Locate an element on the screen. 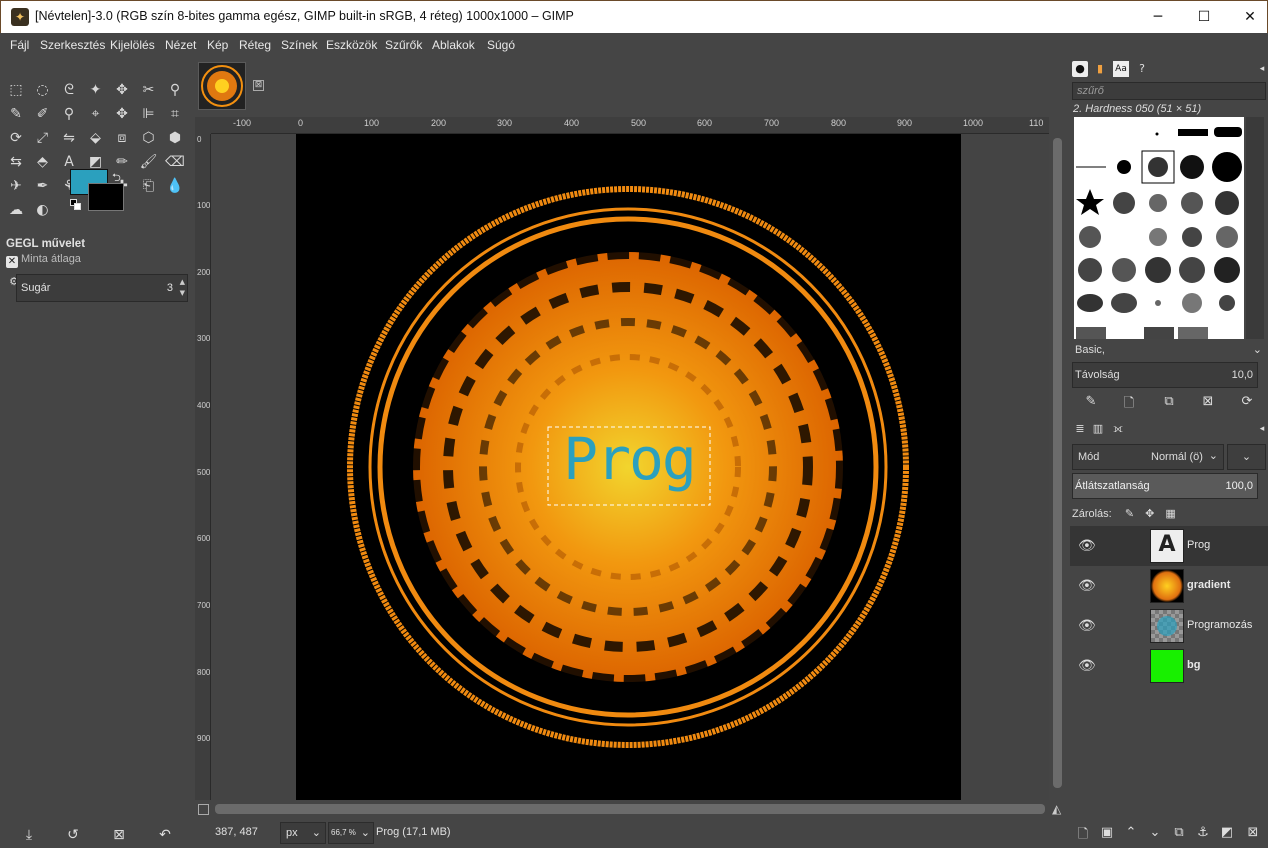 The image size is (1268, 848). scale-icon: ⤢ is located at coordinates (43, 138).